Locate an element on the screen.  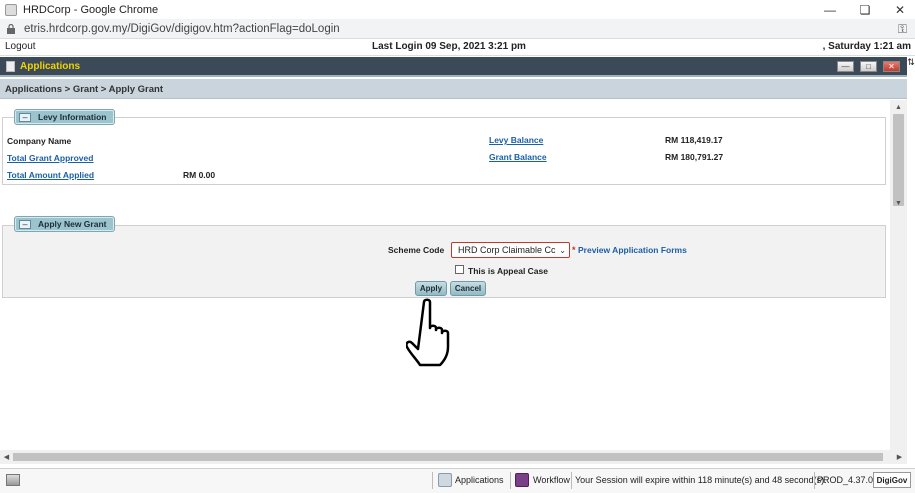
grant-balance-value: RM 180,791.27 is located at coordinates (694, 157).